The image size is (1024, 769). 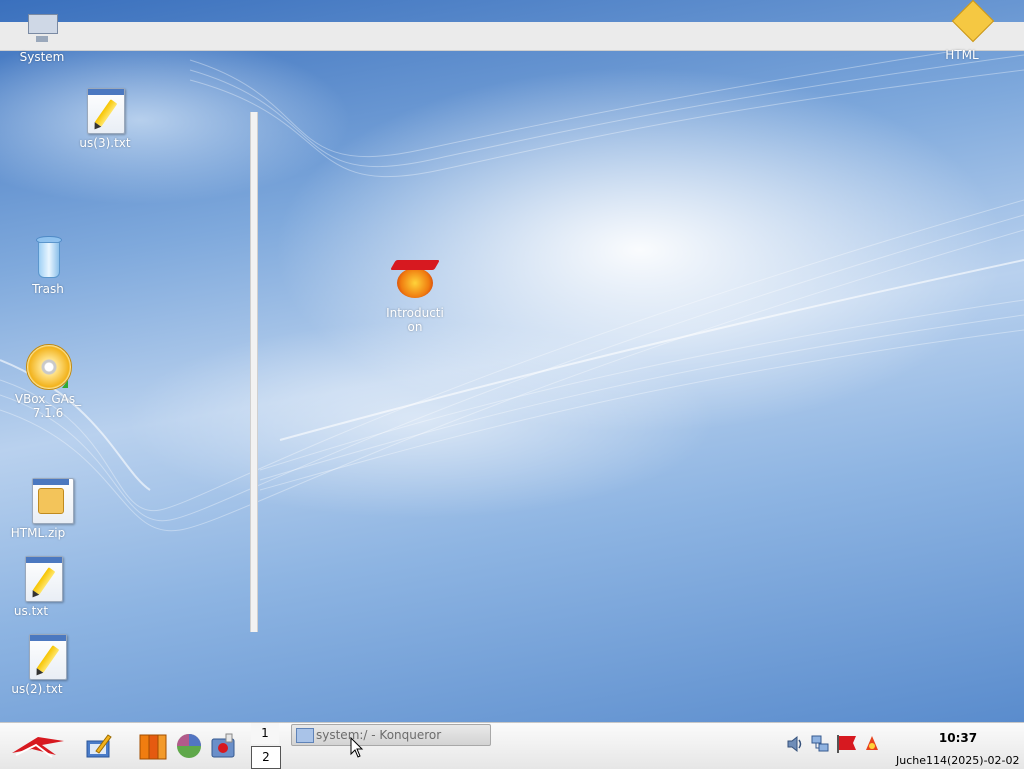 What do you see at coordinates (848, 744) in the screenshot?
I see `flag-icon` at bounding box center [848, 744].